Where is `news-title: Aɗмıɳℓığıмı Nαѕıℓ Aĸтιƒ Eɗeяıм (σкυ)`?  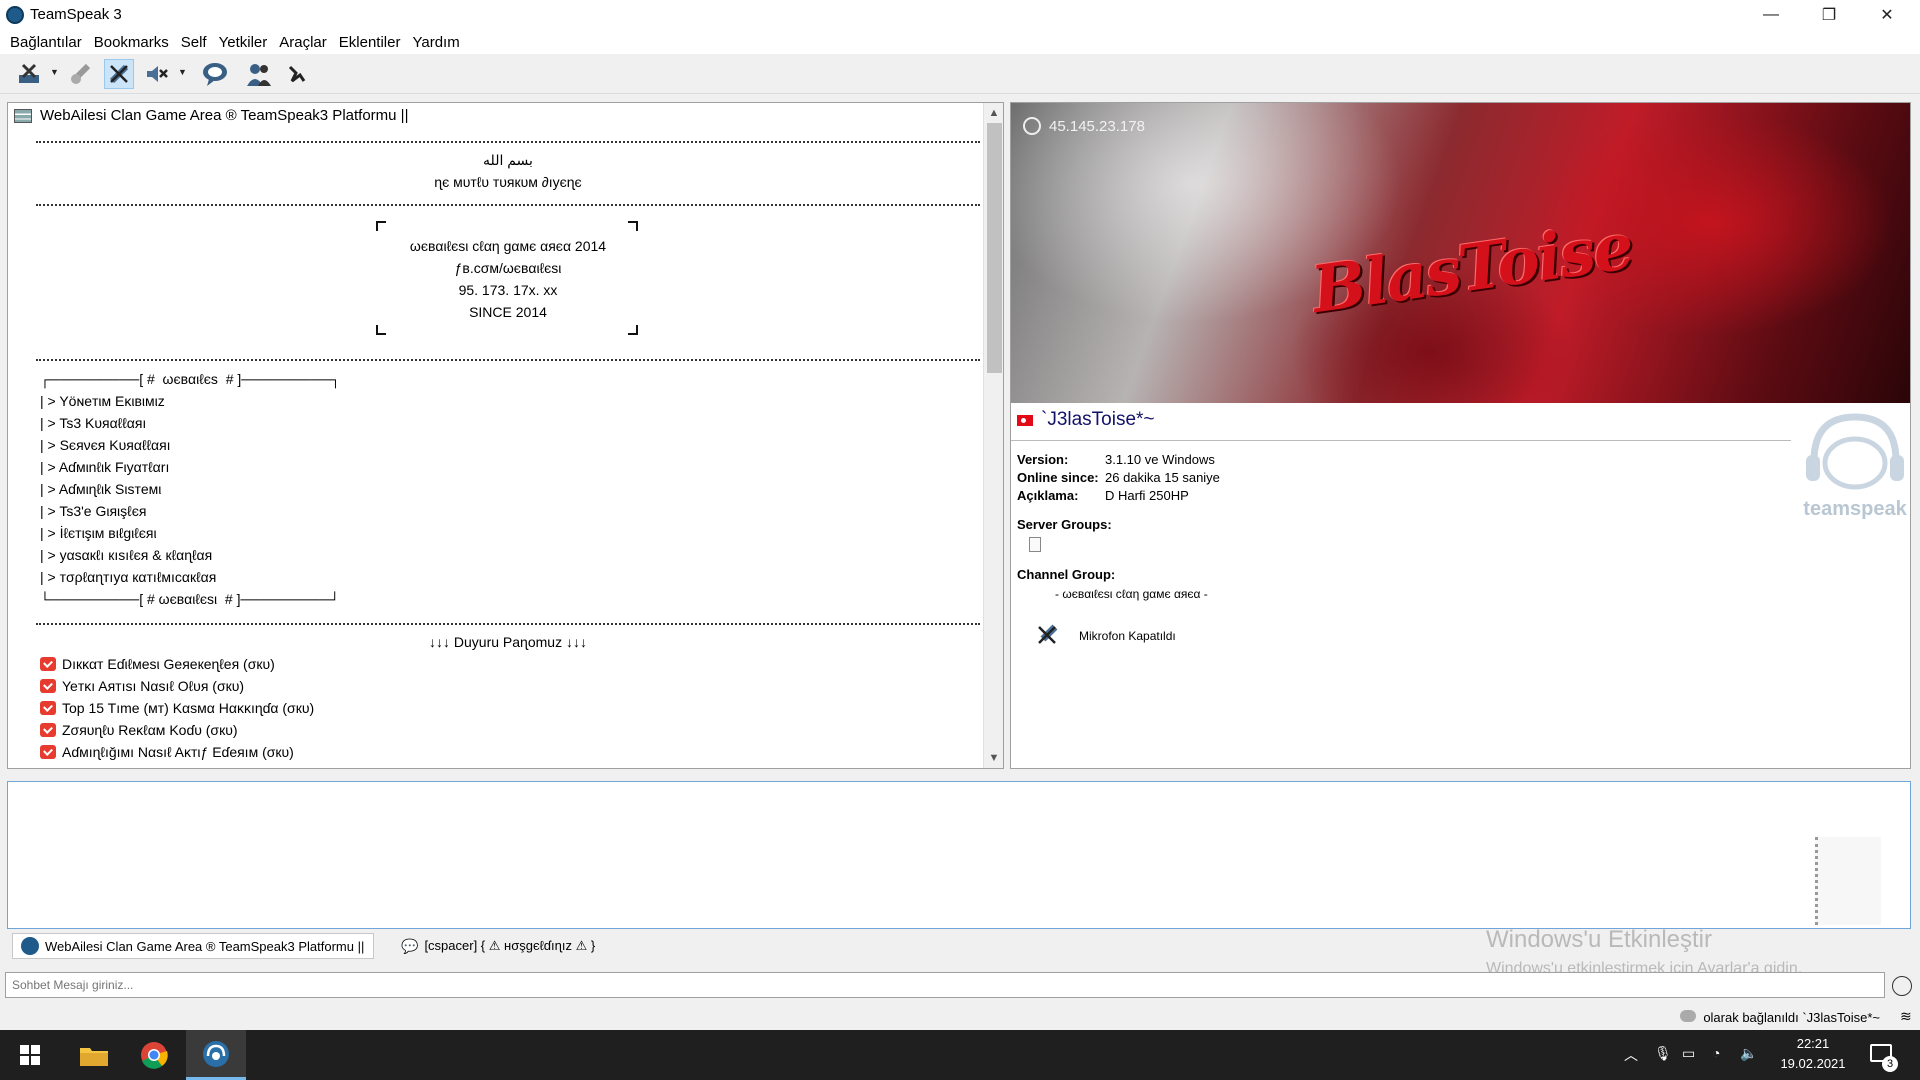
news-title: Aɗмıɳℓığıмı Nαѕıℓ Aĸтιƒ Eɗeяıм (σкυ) is located at coordinates (178, 752).